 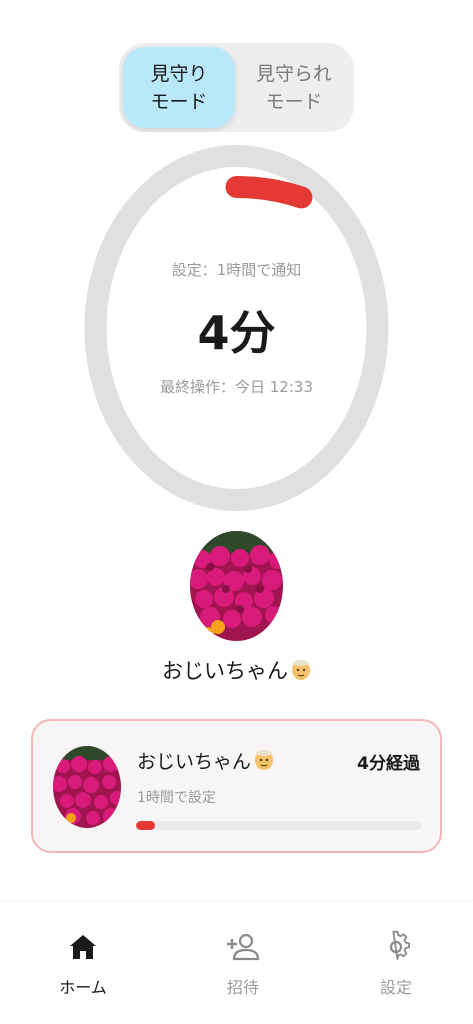 What do you see at coordinates (225, 671) in the screenshot?
I see `watched-person-name: おじいちゃん` at bounding box center [225, 671].